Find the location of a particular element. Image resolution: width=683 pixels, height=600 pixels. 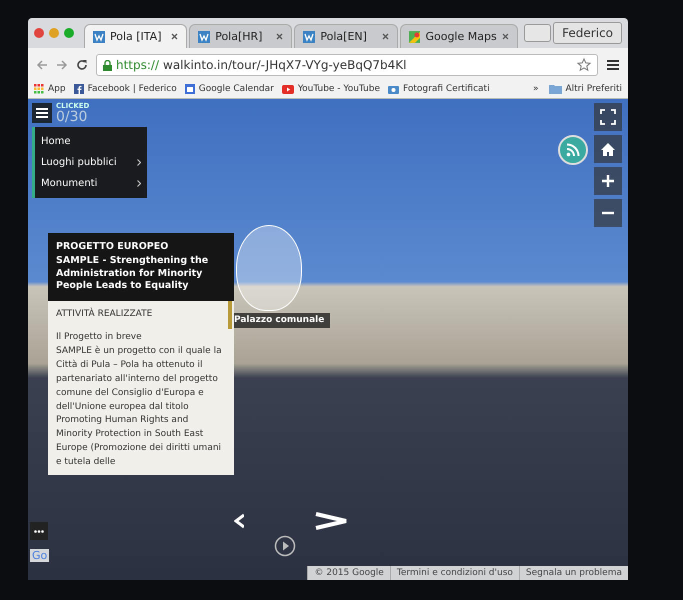

bookmark-link: App is located at coordinates (50, 89).